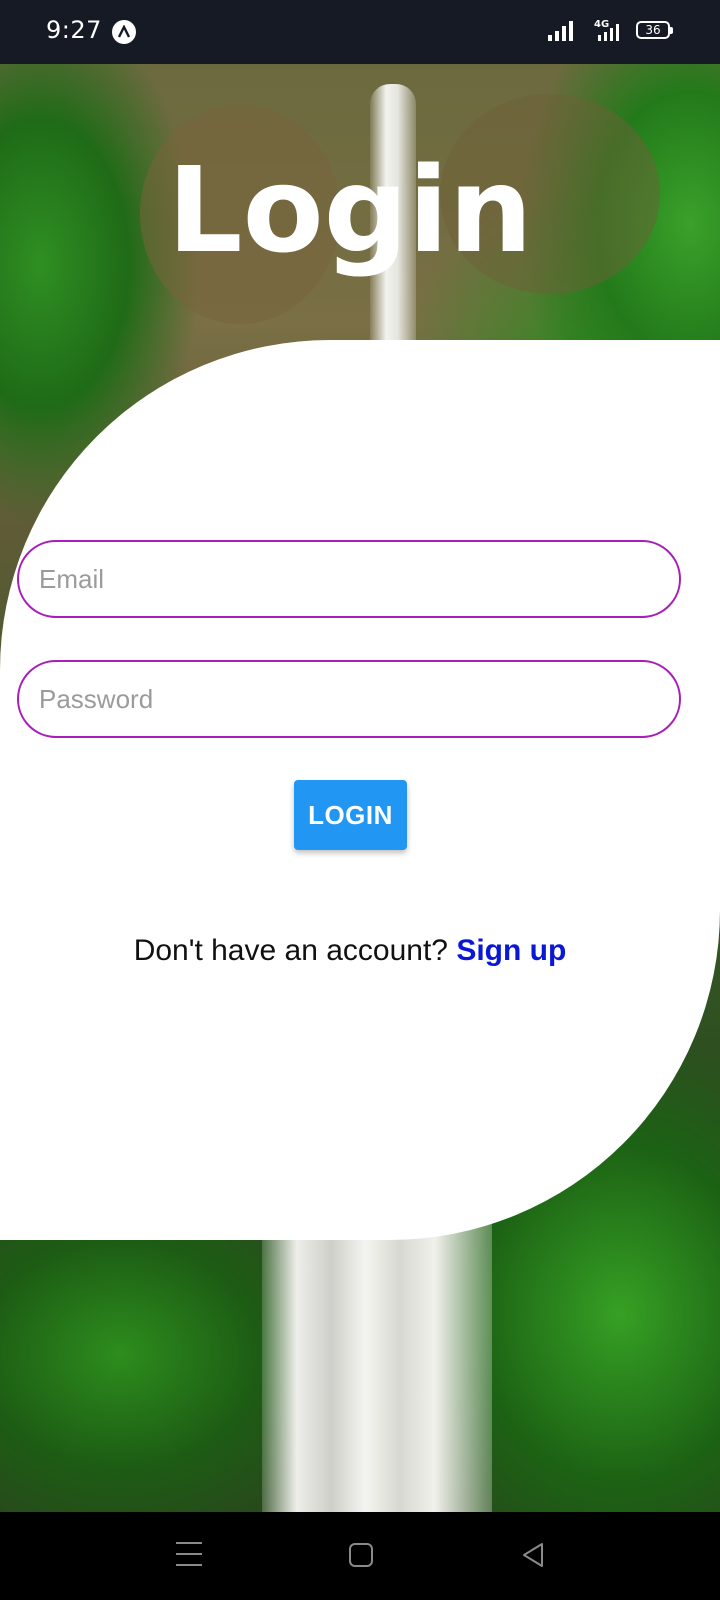 Image resolution: width=720 pixels, height=1600 pixels. I want to click on signal-icon, so click(560, 31).